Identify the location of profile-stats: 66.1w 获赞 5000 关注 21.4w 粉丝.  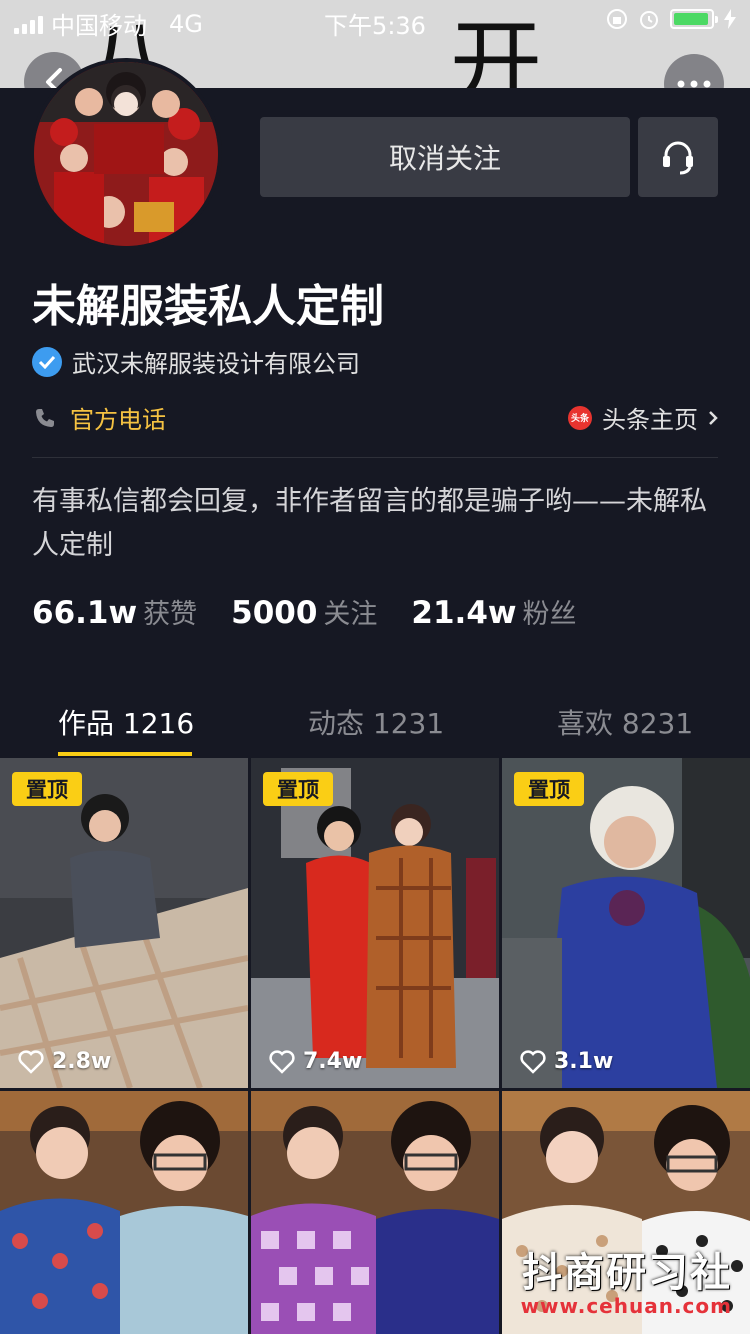
(304, 611).